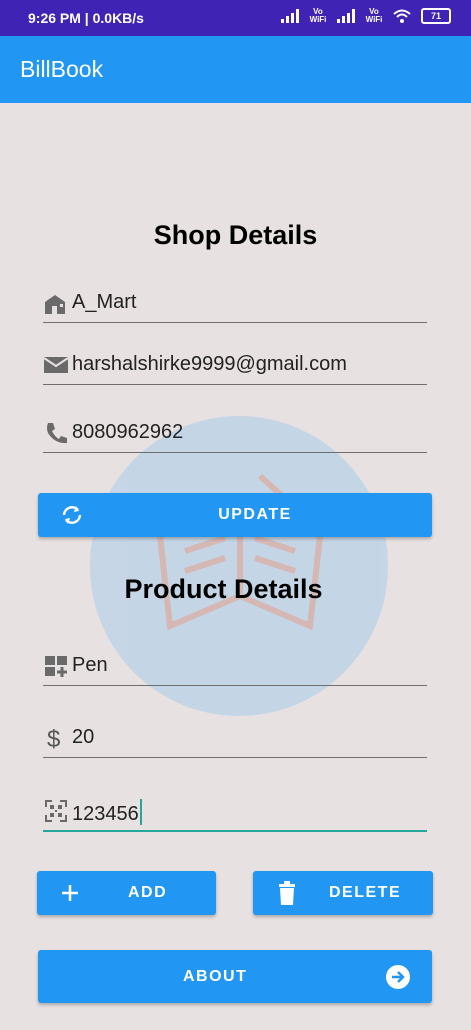 The width and height of the screenshot is (471, 1030). What do you see at coordinates (235, 18) in the screenshot?
I see `status-bar: 9:26 PM | 0.0KB/s Vo WiFi Vo WiFi 71` at bounding box center [235, 18].